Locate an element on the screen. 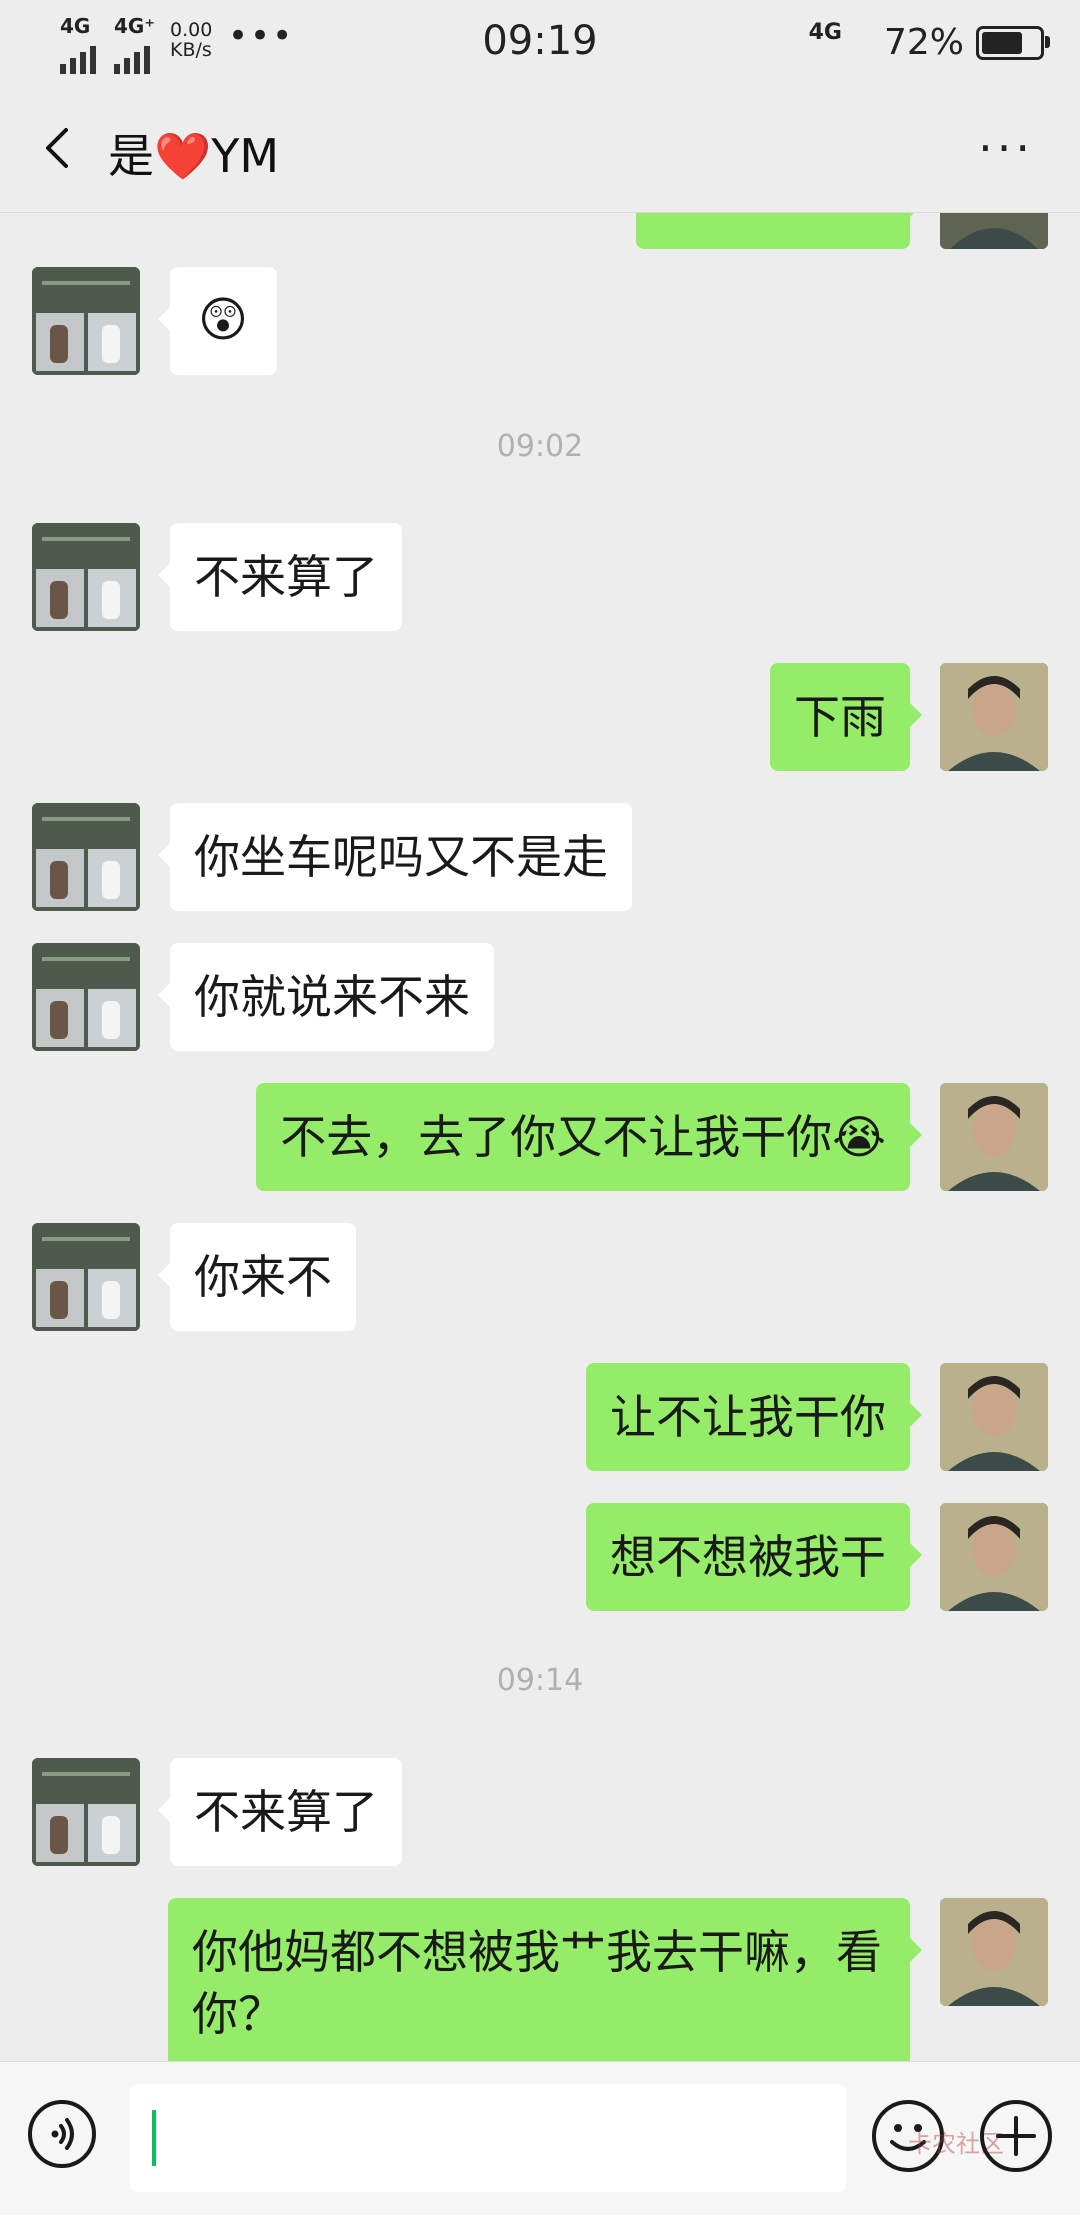 This screenshot has width=1080, height=2215. more-functions-button is located at coordinates (1016, 2136).